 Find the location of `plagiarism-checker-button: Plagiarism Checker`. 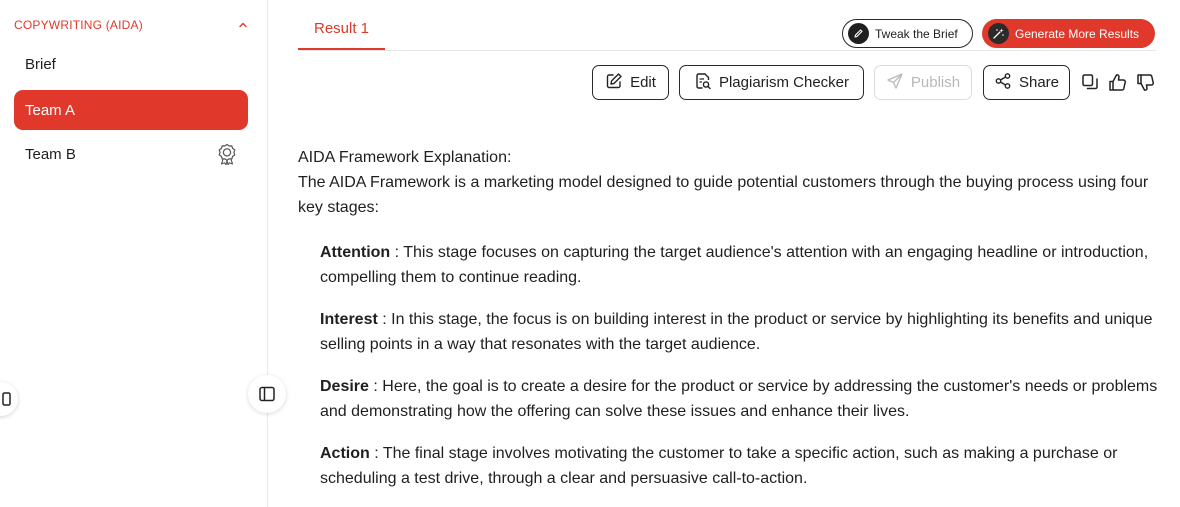

plagiarism-checker-button: Plagiarism Checker is located at coordinates (771, 82).